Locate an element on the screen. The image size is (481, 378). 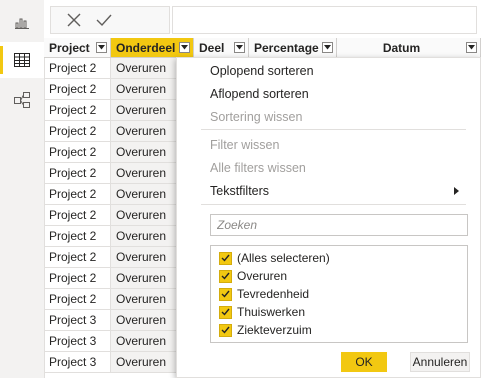
text-filters-label: Tekstfilters is located at coordinates (240, 191).